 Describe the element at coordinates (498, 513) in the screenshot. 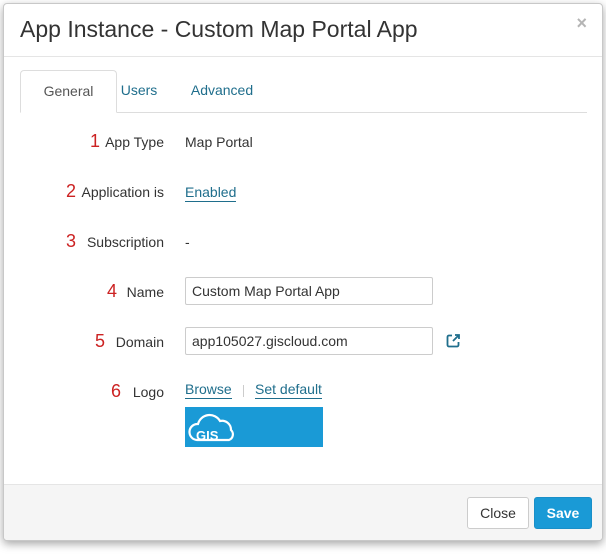

I see `close-button: Close` at that location.